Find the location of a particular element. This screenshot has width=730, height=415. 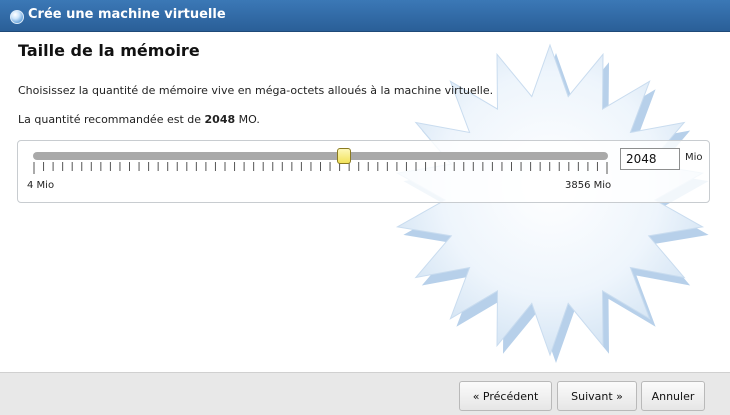

recommended-memory-text: La quantité recommandée est de 2048 MO. is located at coordinates (139, 119).